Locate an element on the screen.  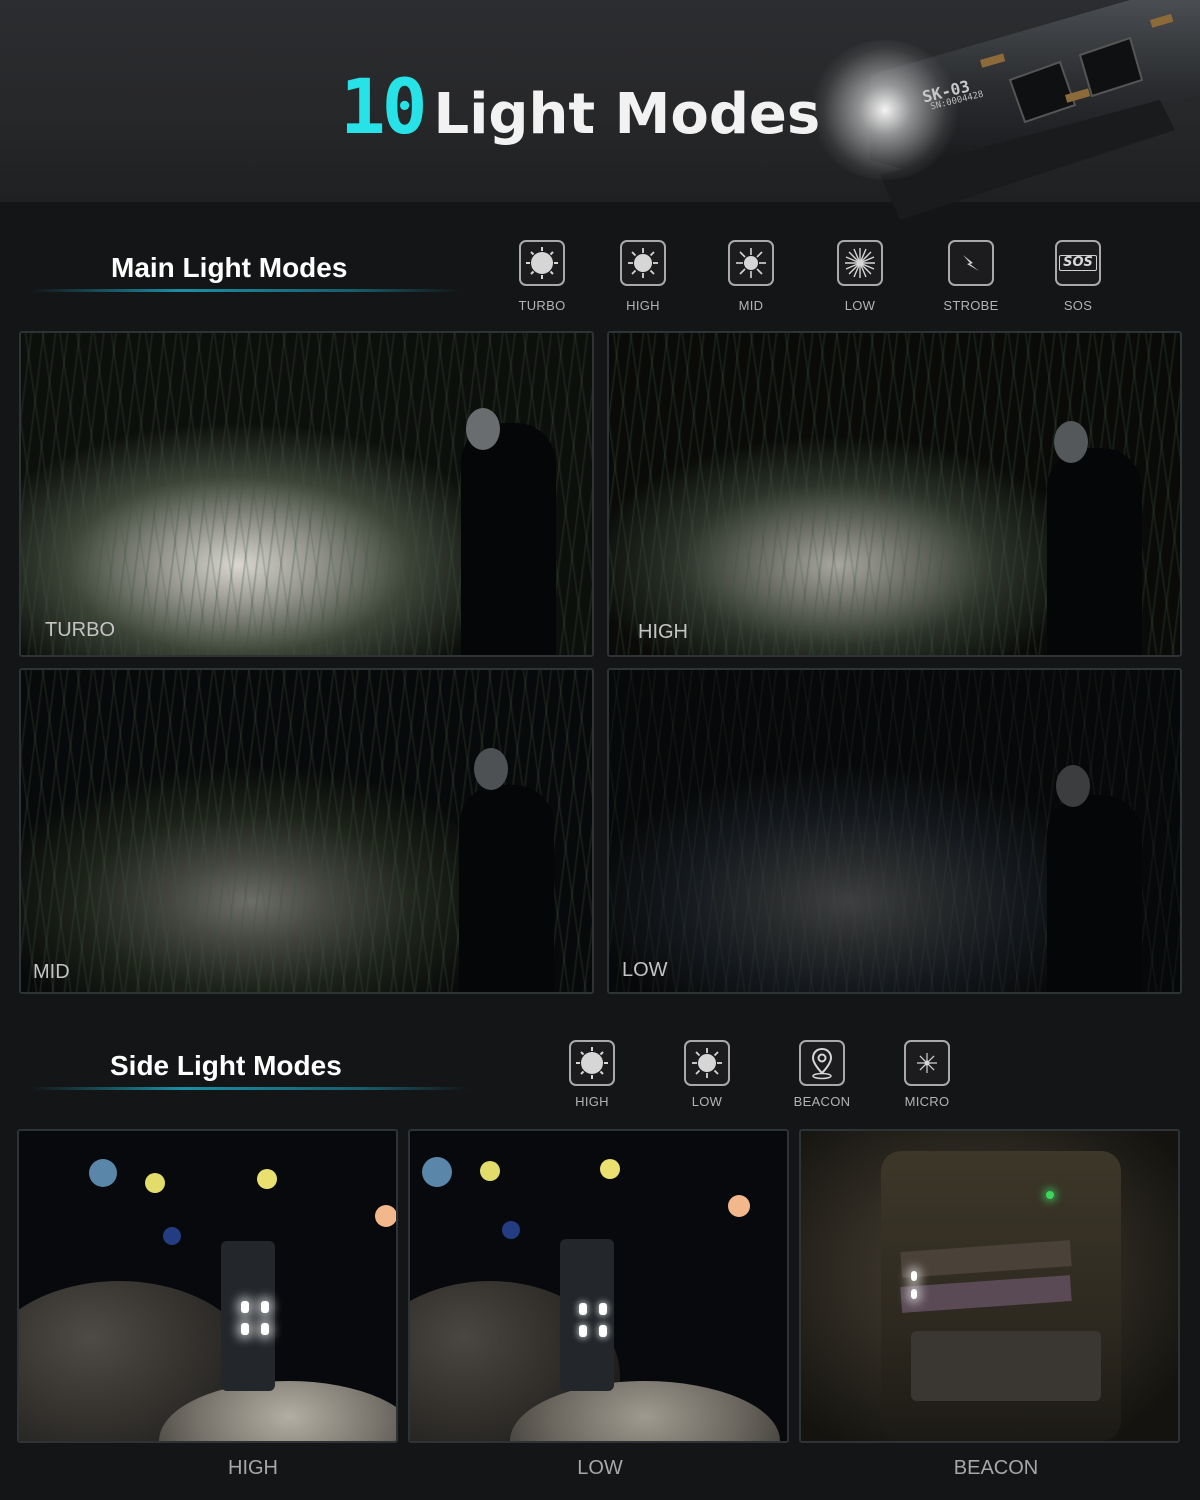
photo-side-high is located at coordinates (207, 1286).